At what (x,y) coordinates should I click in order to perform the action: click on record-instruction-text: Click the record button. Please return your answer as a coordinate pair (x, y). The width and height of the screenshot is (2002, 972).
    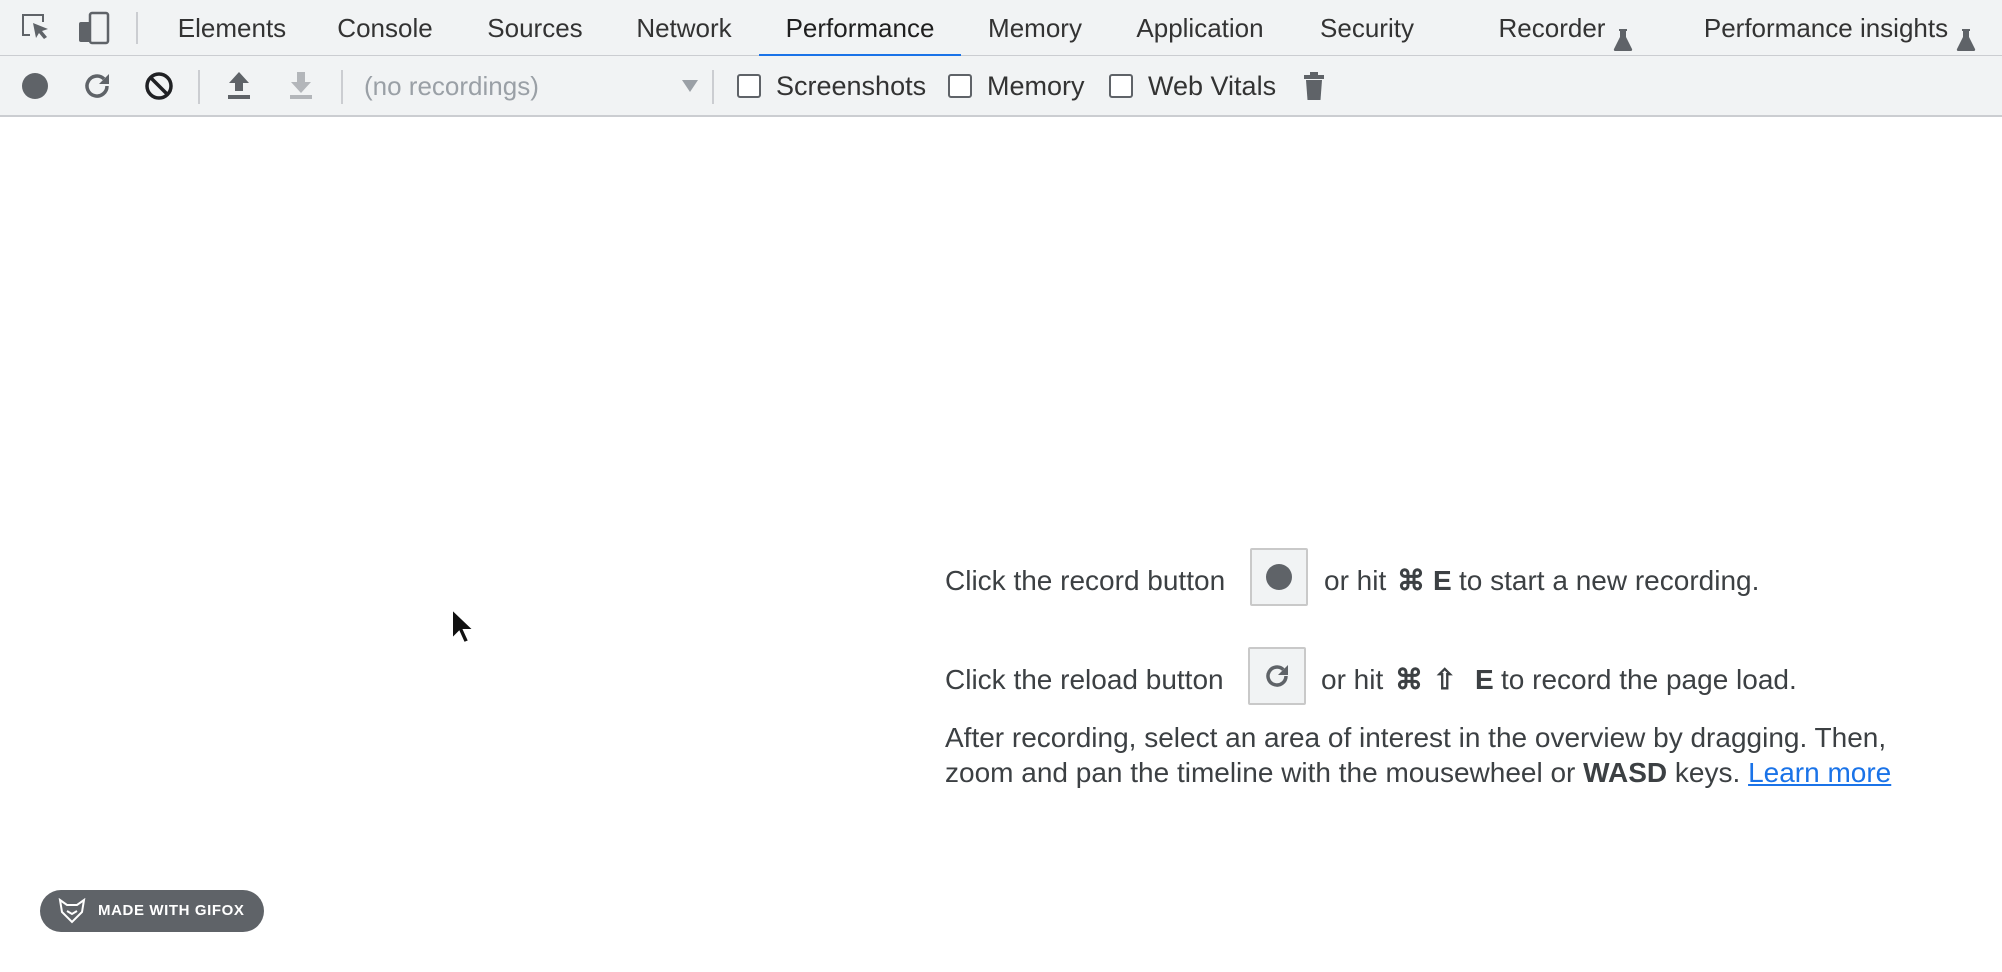
    Looking at the image, I should click on (1085, 580).